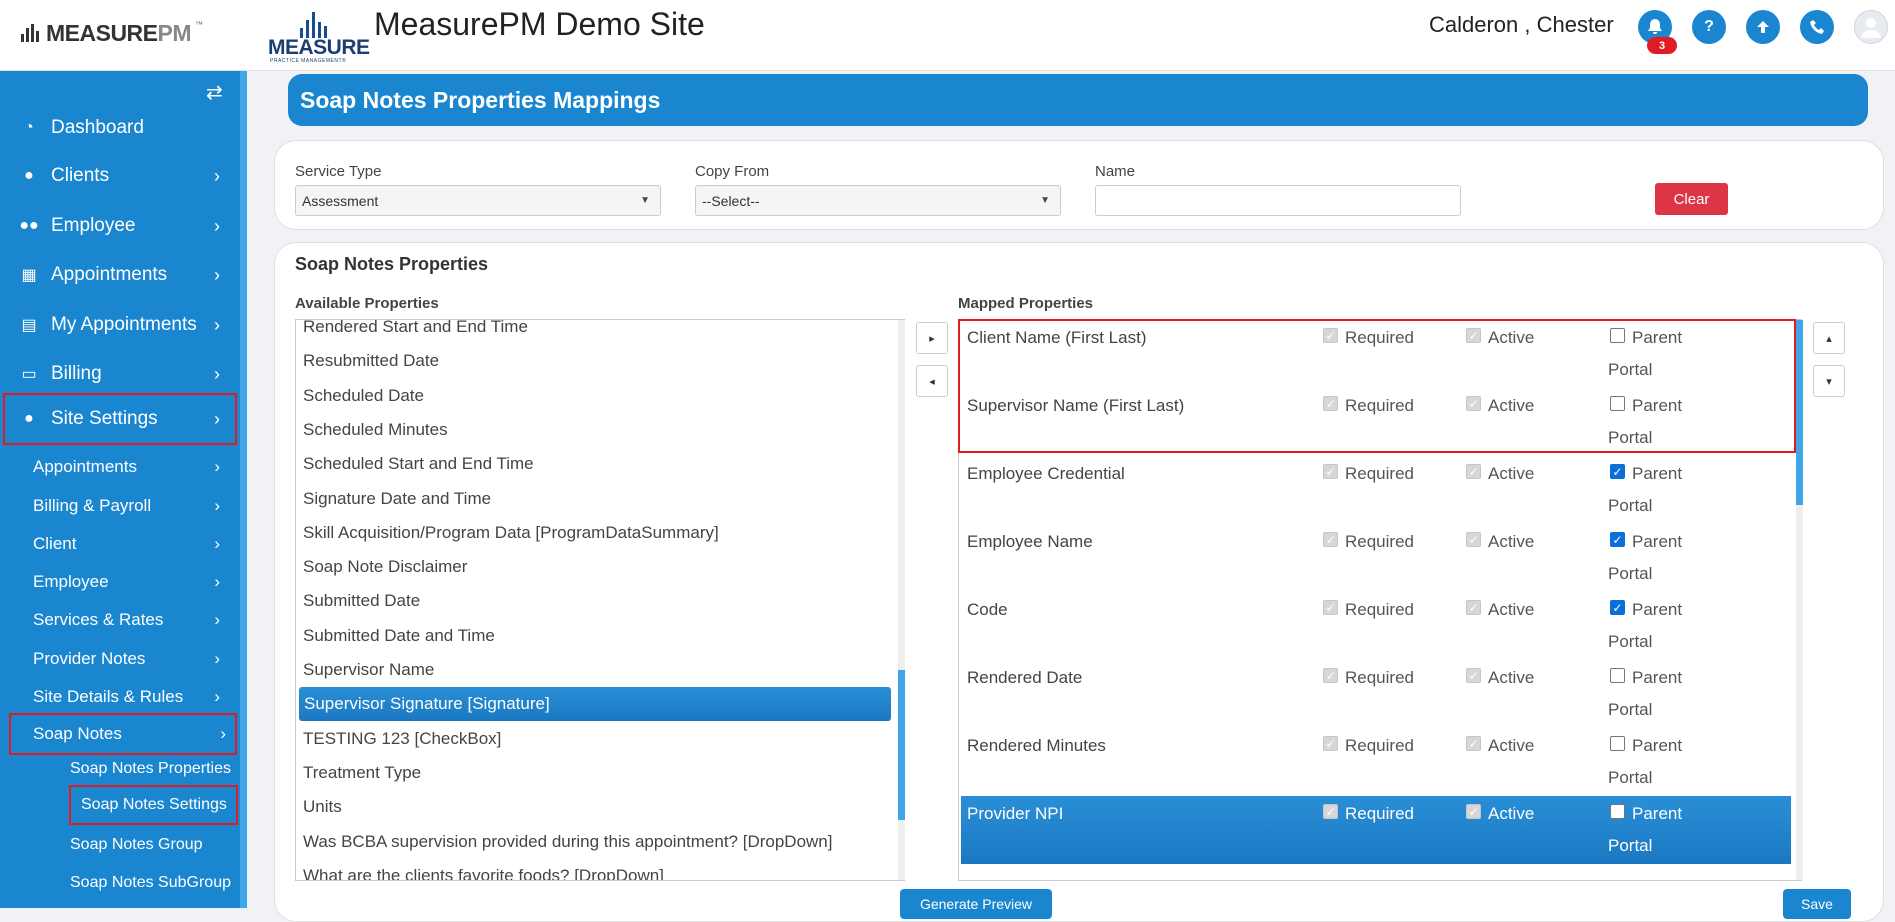 This screenshot has height=922, width=1895. What do you see at coordinates (901, 600) in the screenshot?
I see `available-list-scrollbar` at bounding box center [901, 600].